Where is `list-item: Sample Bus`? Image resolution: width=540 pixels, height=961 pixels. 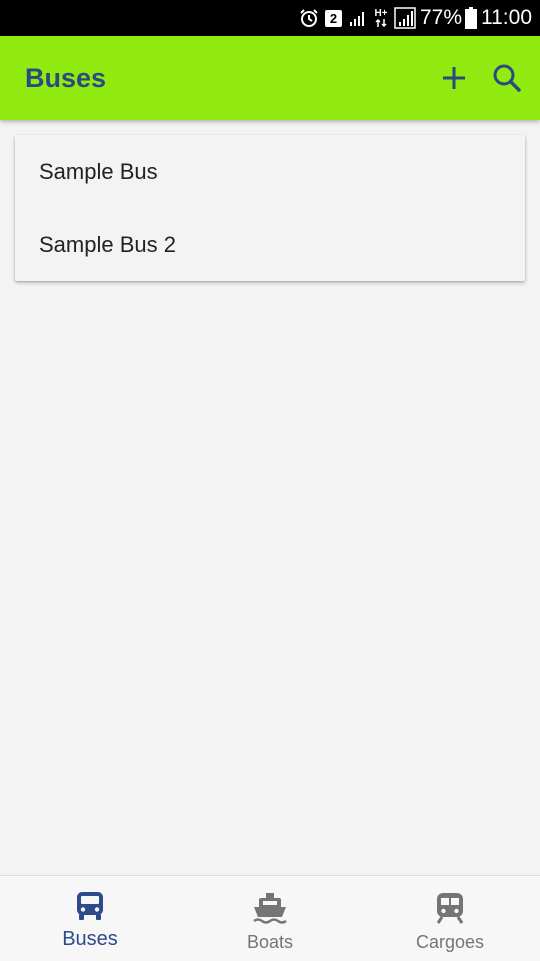
list-item: Sample Bus is located at coordinates (270, 171).